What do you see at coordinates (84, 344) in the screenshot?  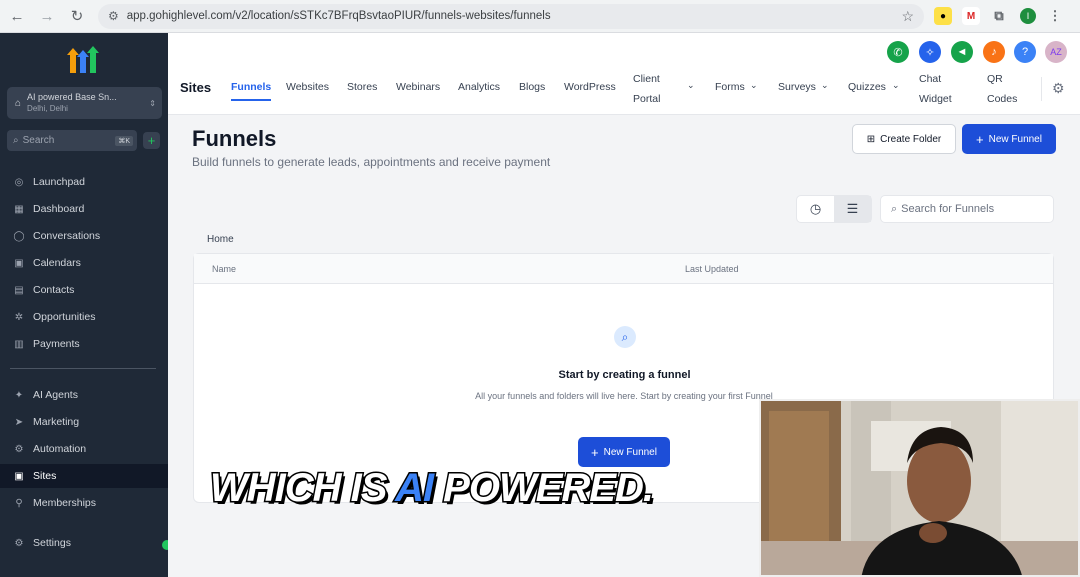 I see `sidebar-item-payments: ▥ Payments` at bounding box center [84, 344].